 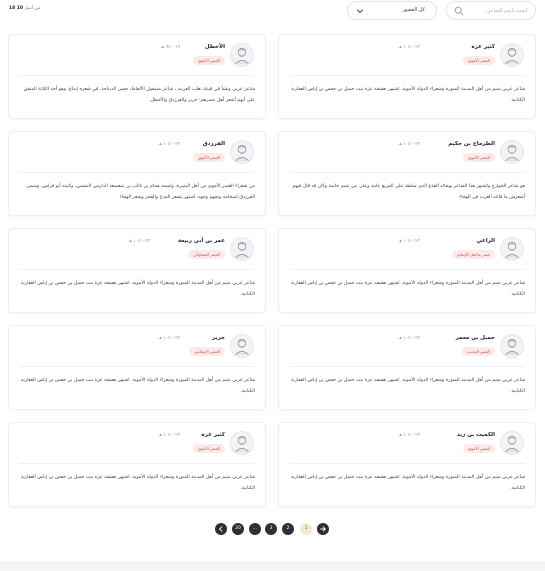 I want to click on poet-name: جرير, so click(x=218, y=338).